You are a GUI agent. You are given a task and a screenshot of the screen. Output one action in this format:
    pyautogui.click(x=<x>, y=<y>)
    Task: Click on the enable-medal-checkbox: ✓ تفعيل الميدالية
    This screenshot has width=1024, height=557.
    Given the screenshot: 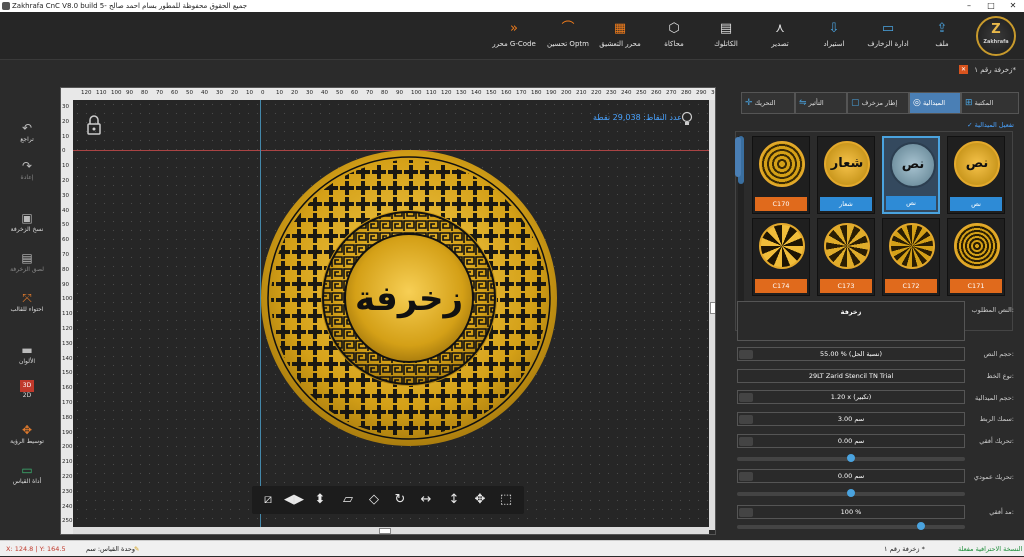 What is the action you would take?
    pyautogui.click(x=990, y=125)
    